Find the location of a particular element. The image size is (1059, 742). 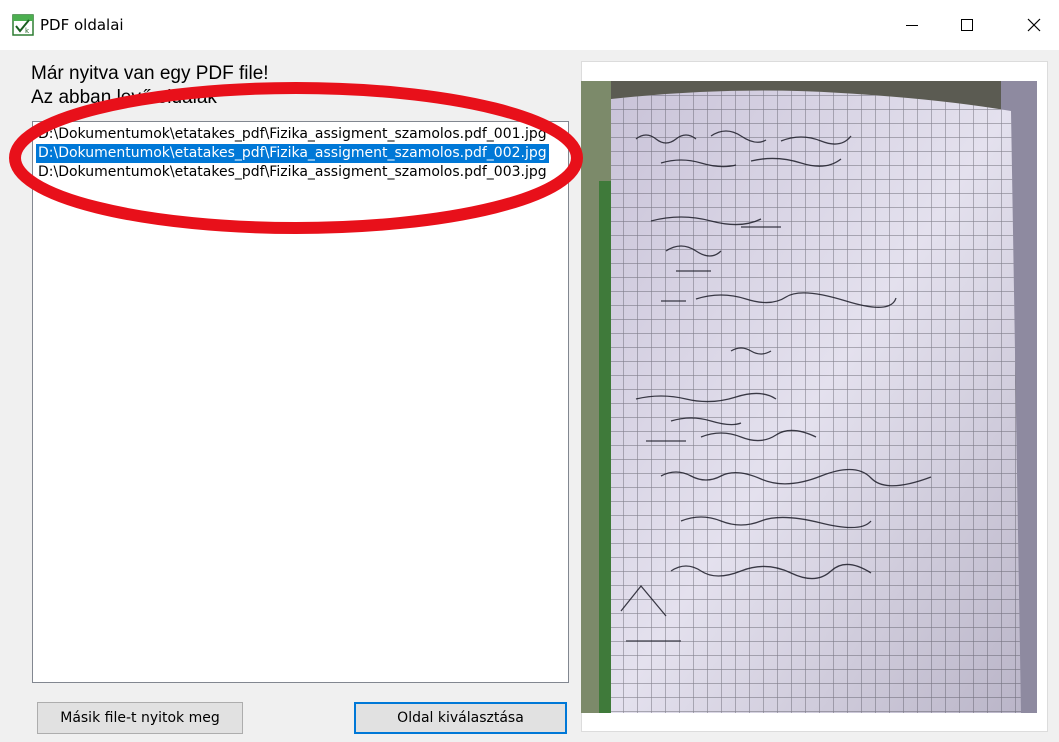

close-icon is located at coordinates (1034, 25).